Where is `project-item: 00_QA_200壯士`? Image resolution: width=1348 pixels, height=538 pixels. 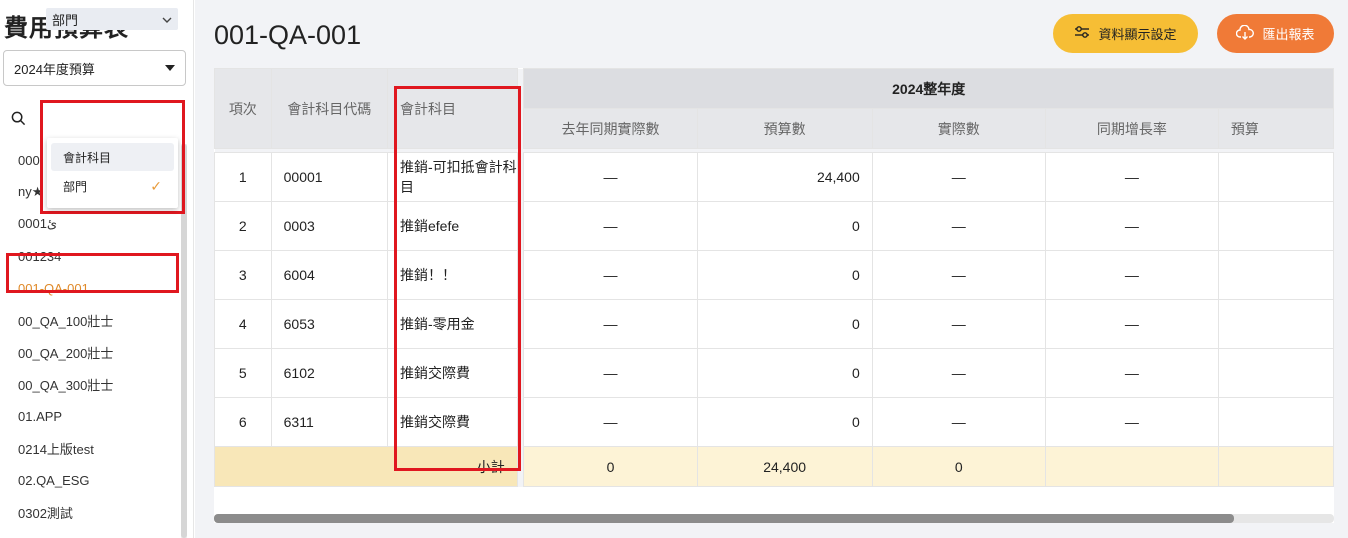
project-item: 00_QA_200壯士 is located at coordinates (90, 352).